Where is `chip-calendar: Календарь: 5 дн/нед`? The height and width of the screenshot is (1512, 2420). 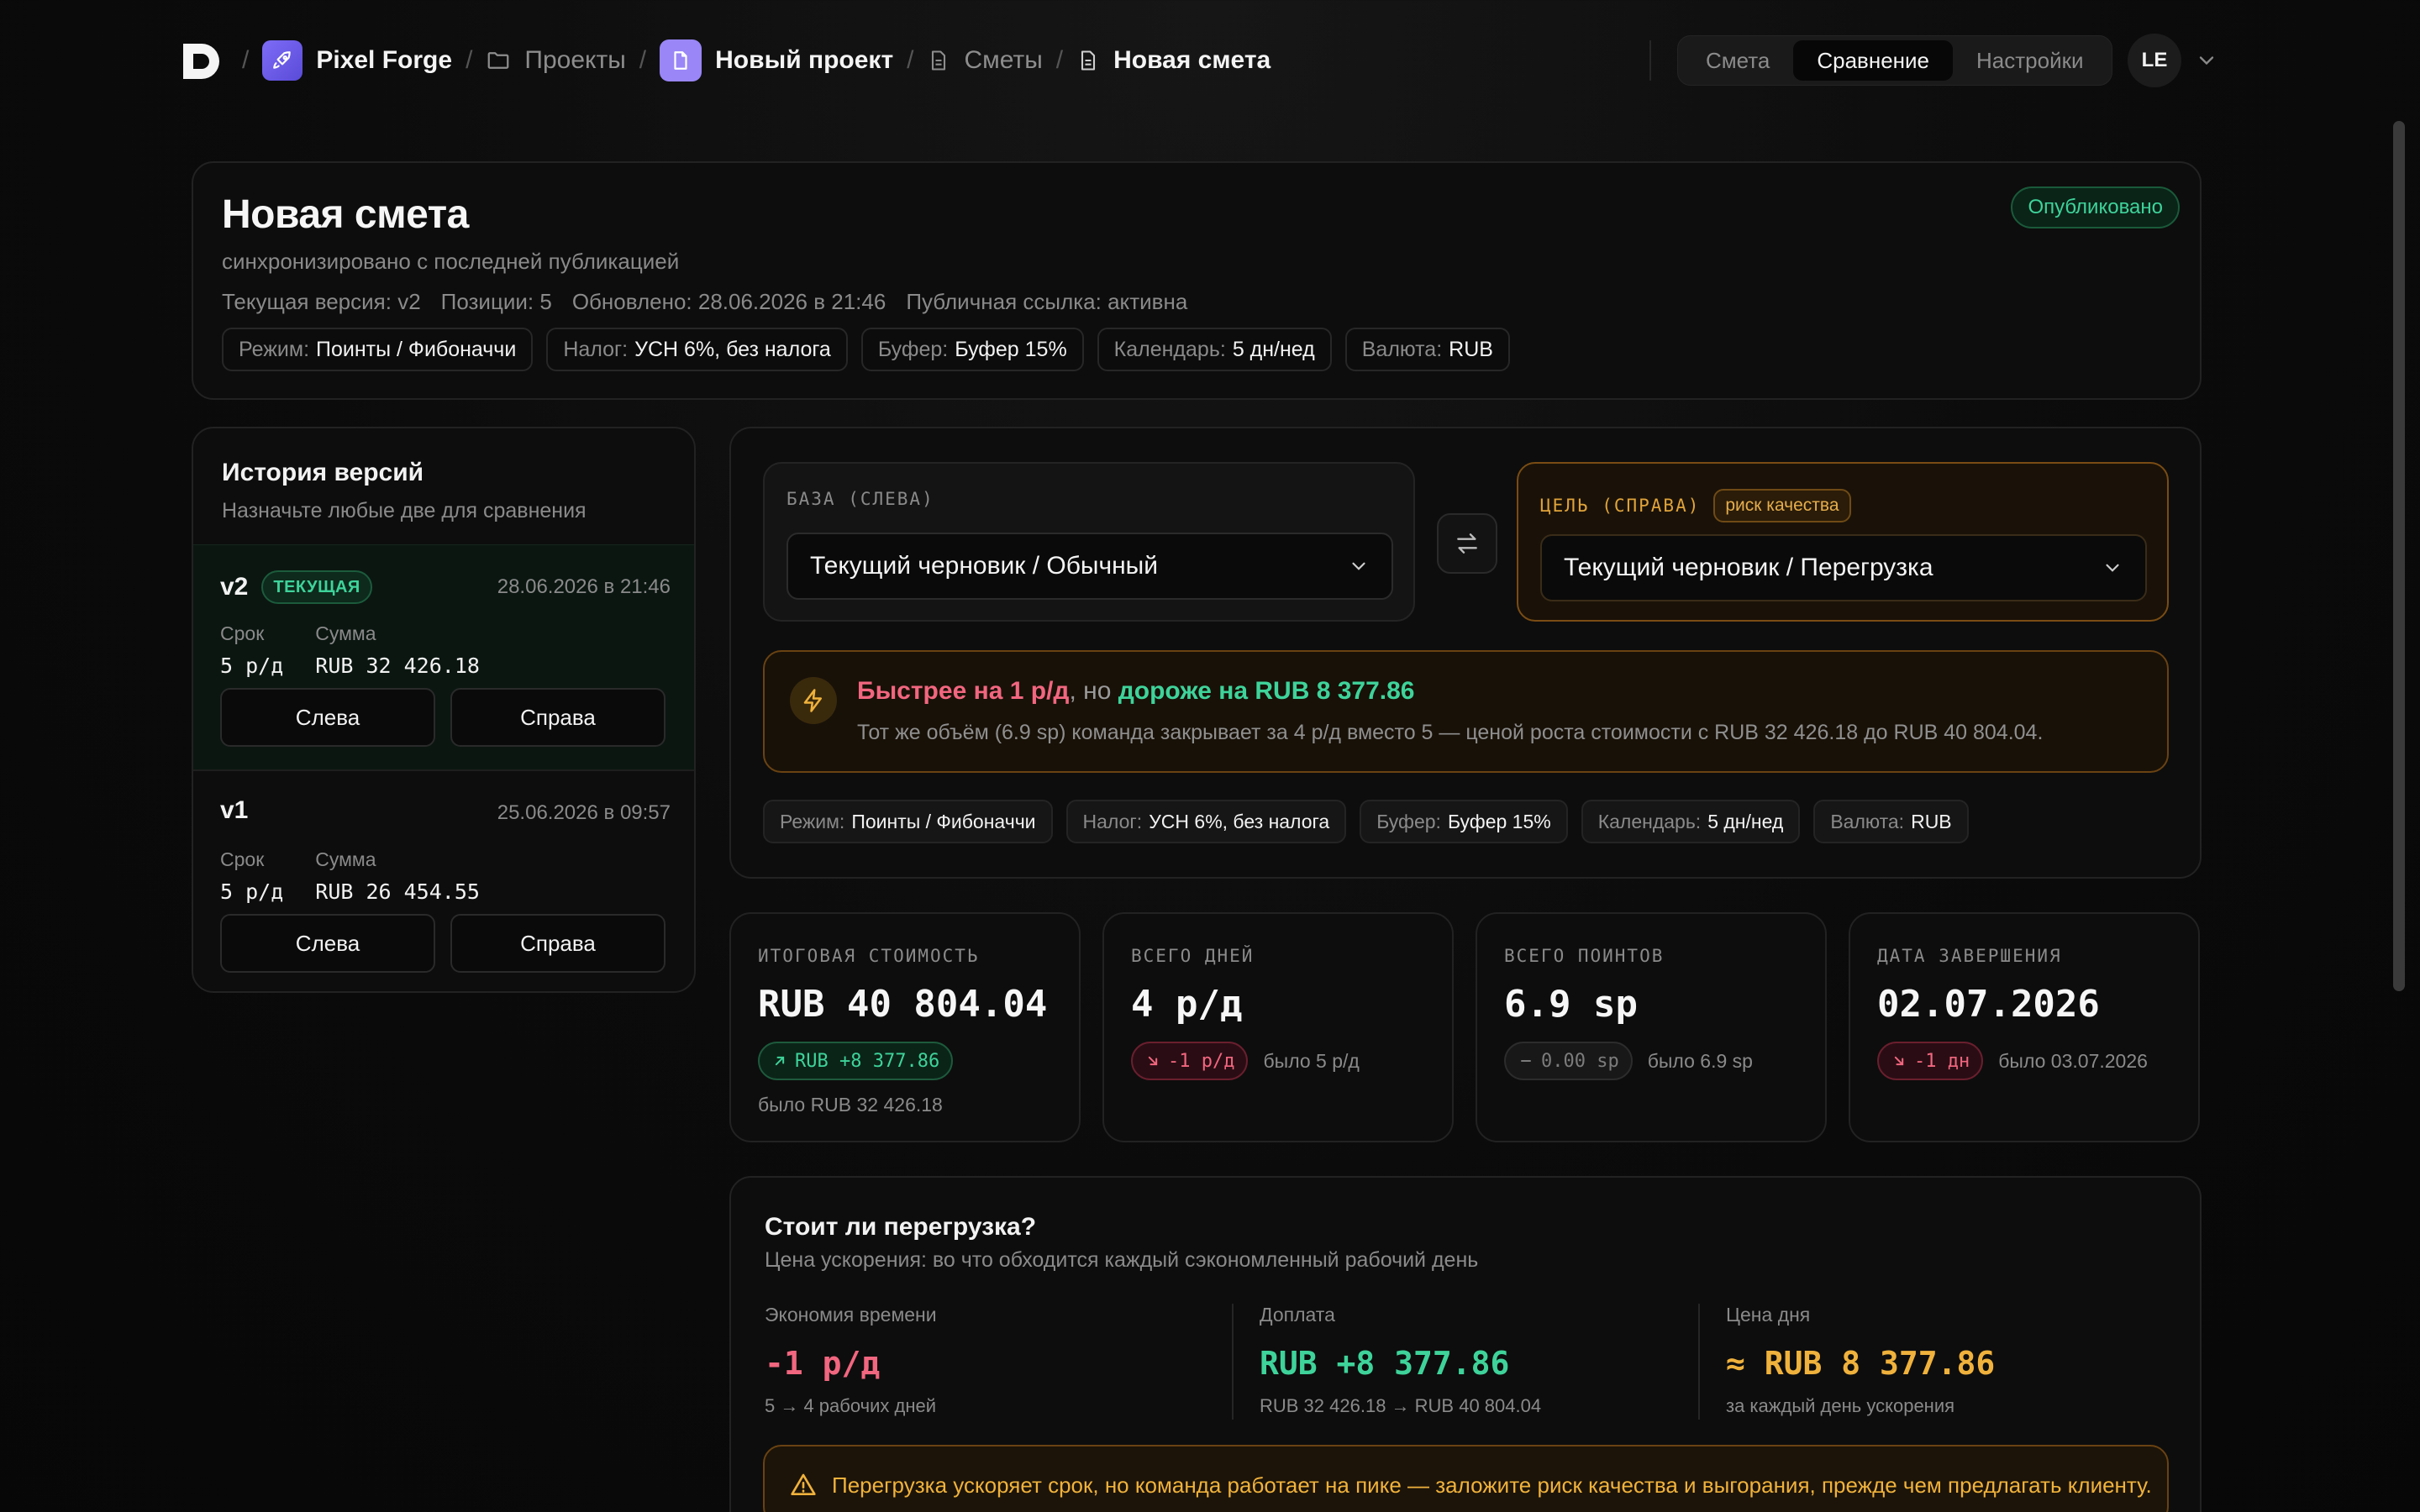
chip-calendar: Календарь: 5 дн/нед is located at coordinates (1691, 821).